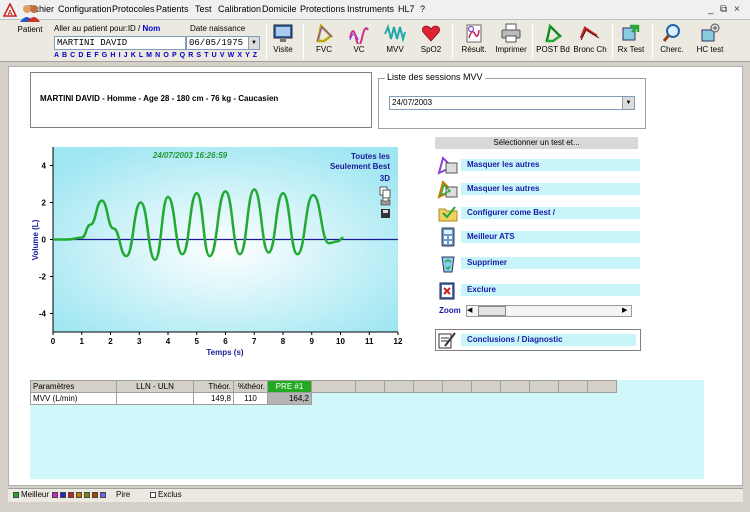  What do you see at coordinates (395, 49) in the screenshot?
I see `mvv-label: MVV` at bounding box center [395, 49].